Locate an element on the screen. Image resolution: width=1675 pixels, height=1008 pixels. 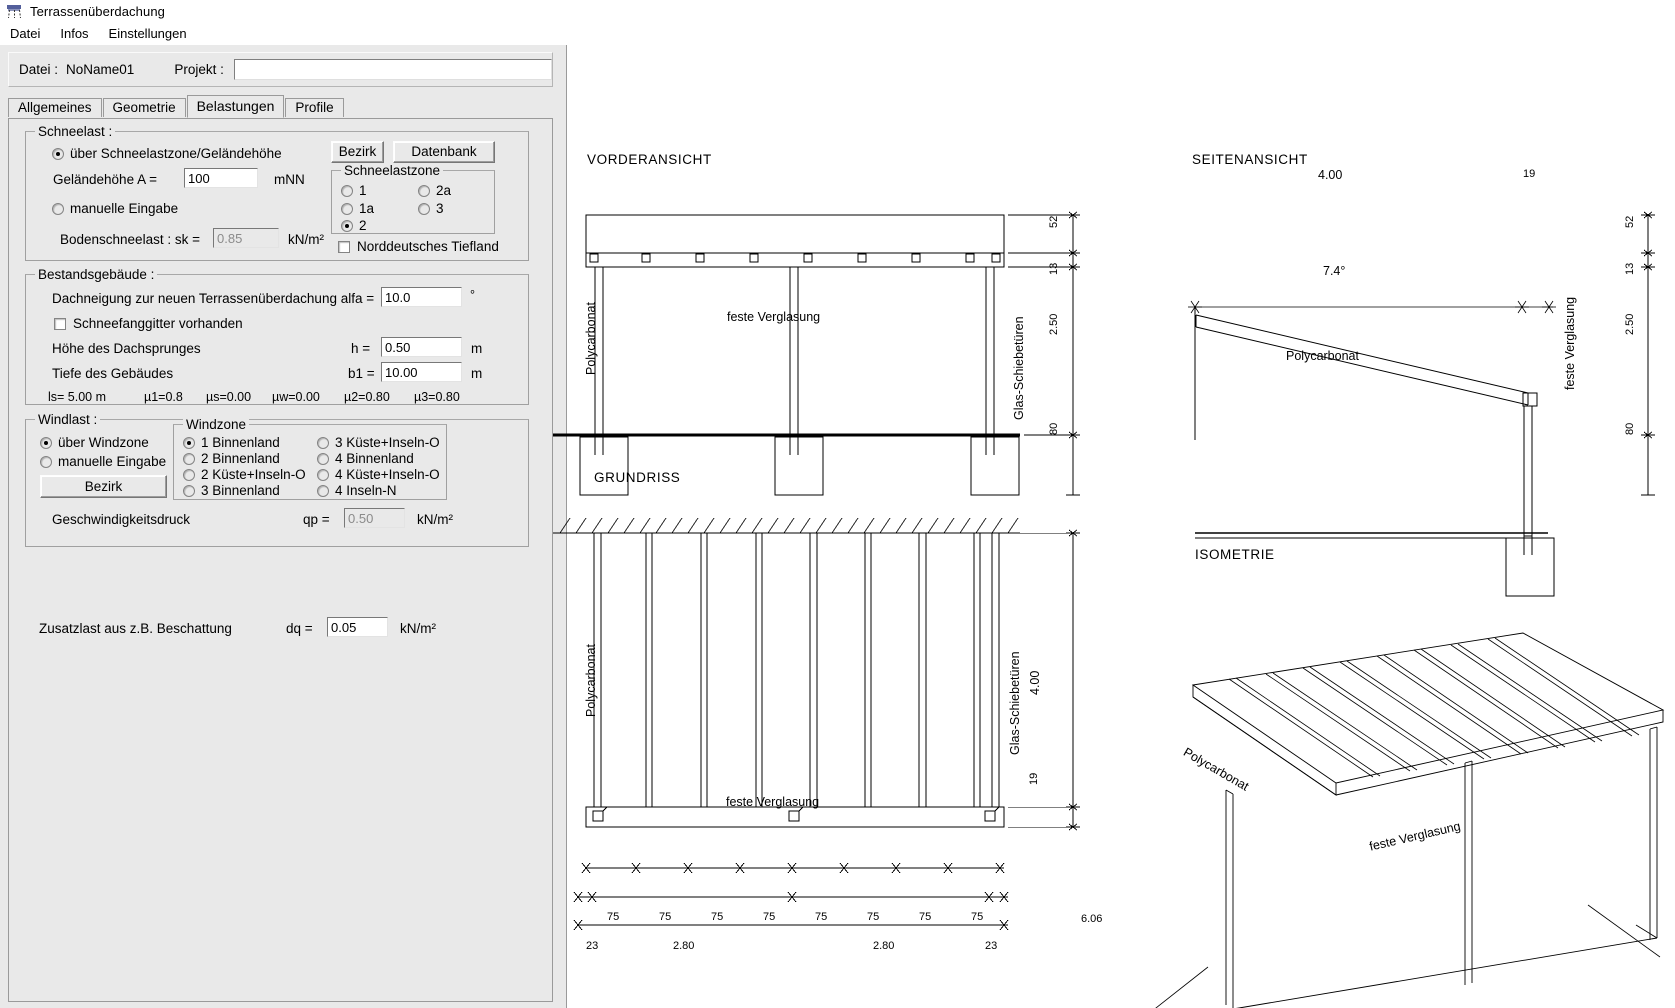
result-muw: µw=0.00 is located at coordinates (296, 397).